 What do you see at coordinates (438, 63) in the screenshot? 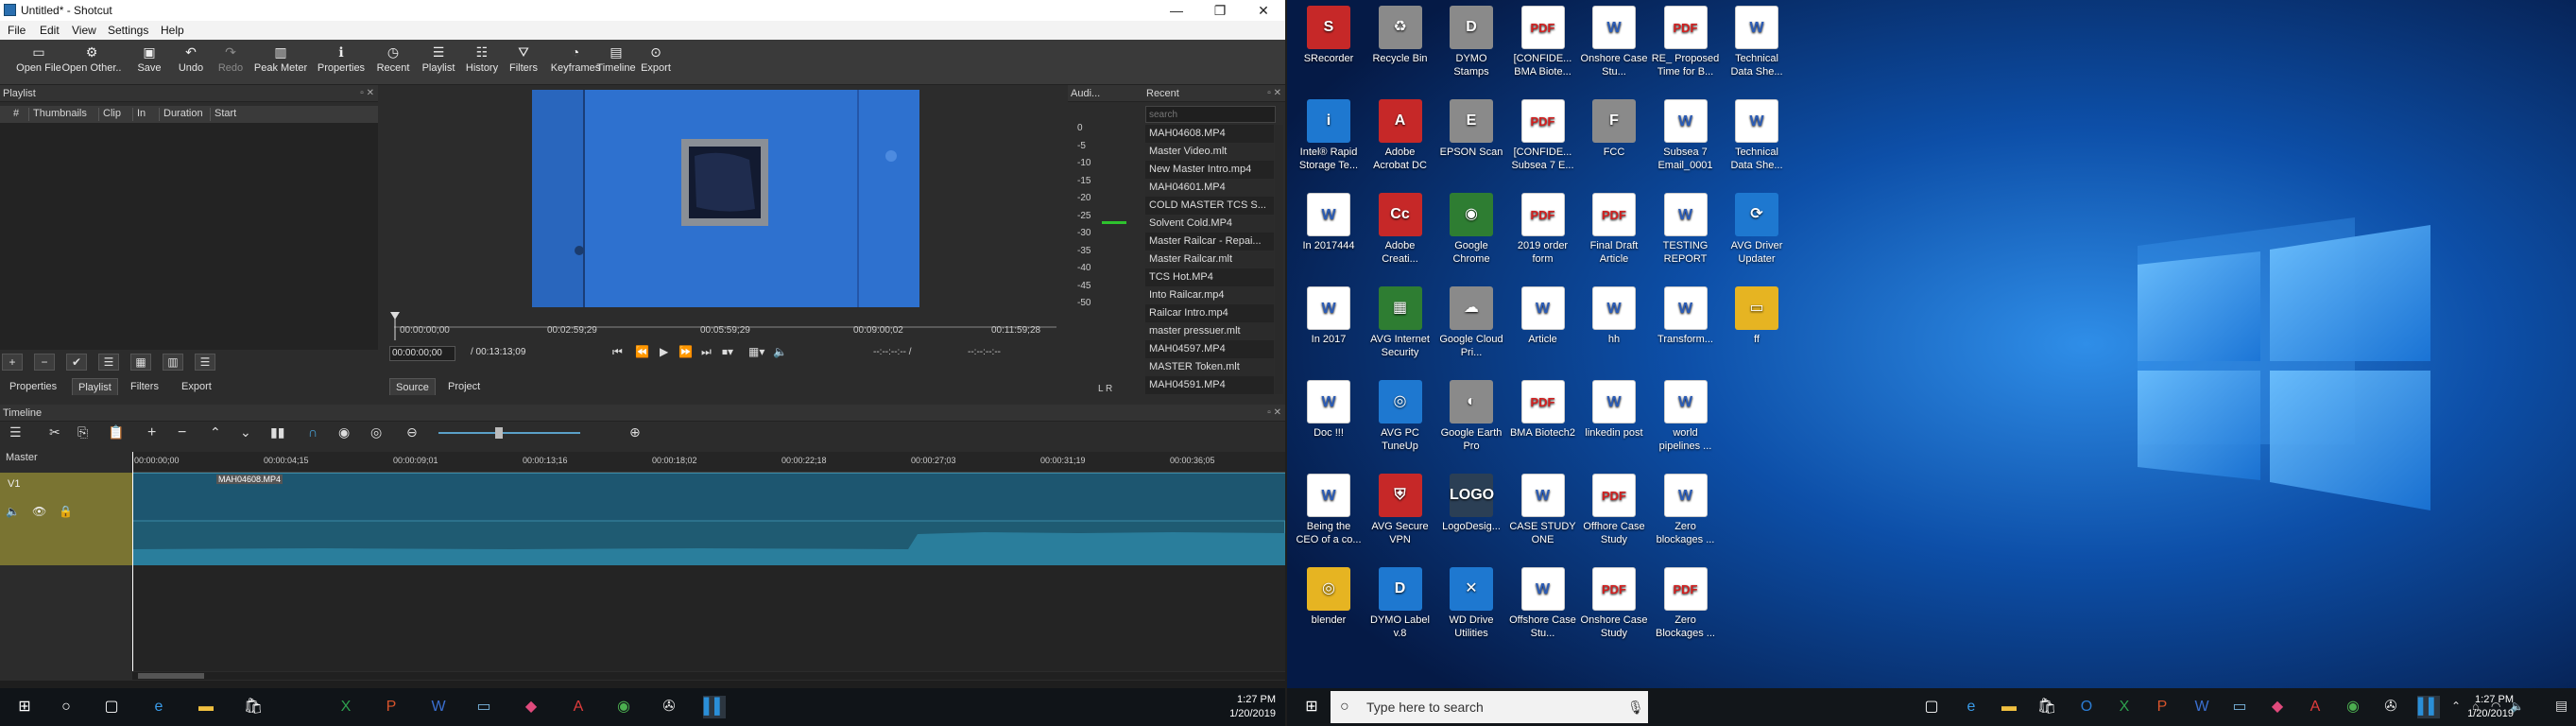
I see `toolbar-playlist-button: ☰ Playlist` at bounding box center [438, 63].